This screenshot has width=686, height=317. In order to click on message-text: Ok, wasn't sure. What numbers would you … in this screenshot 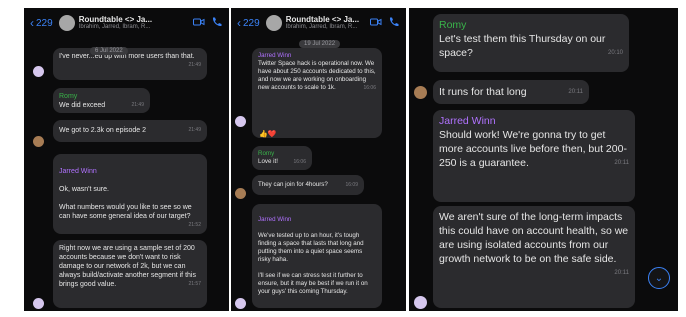, I will do `click(125, 203)`.